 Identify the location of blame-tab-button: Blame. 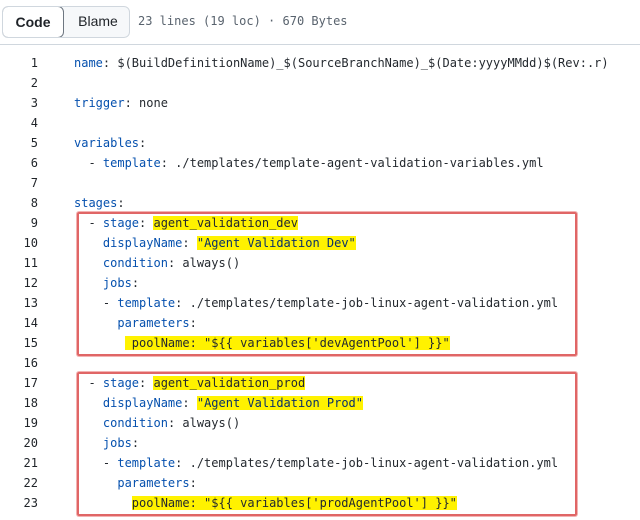
(97, 22).